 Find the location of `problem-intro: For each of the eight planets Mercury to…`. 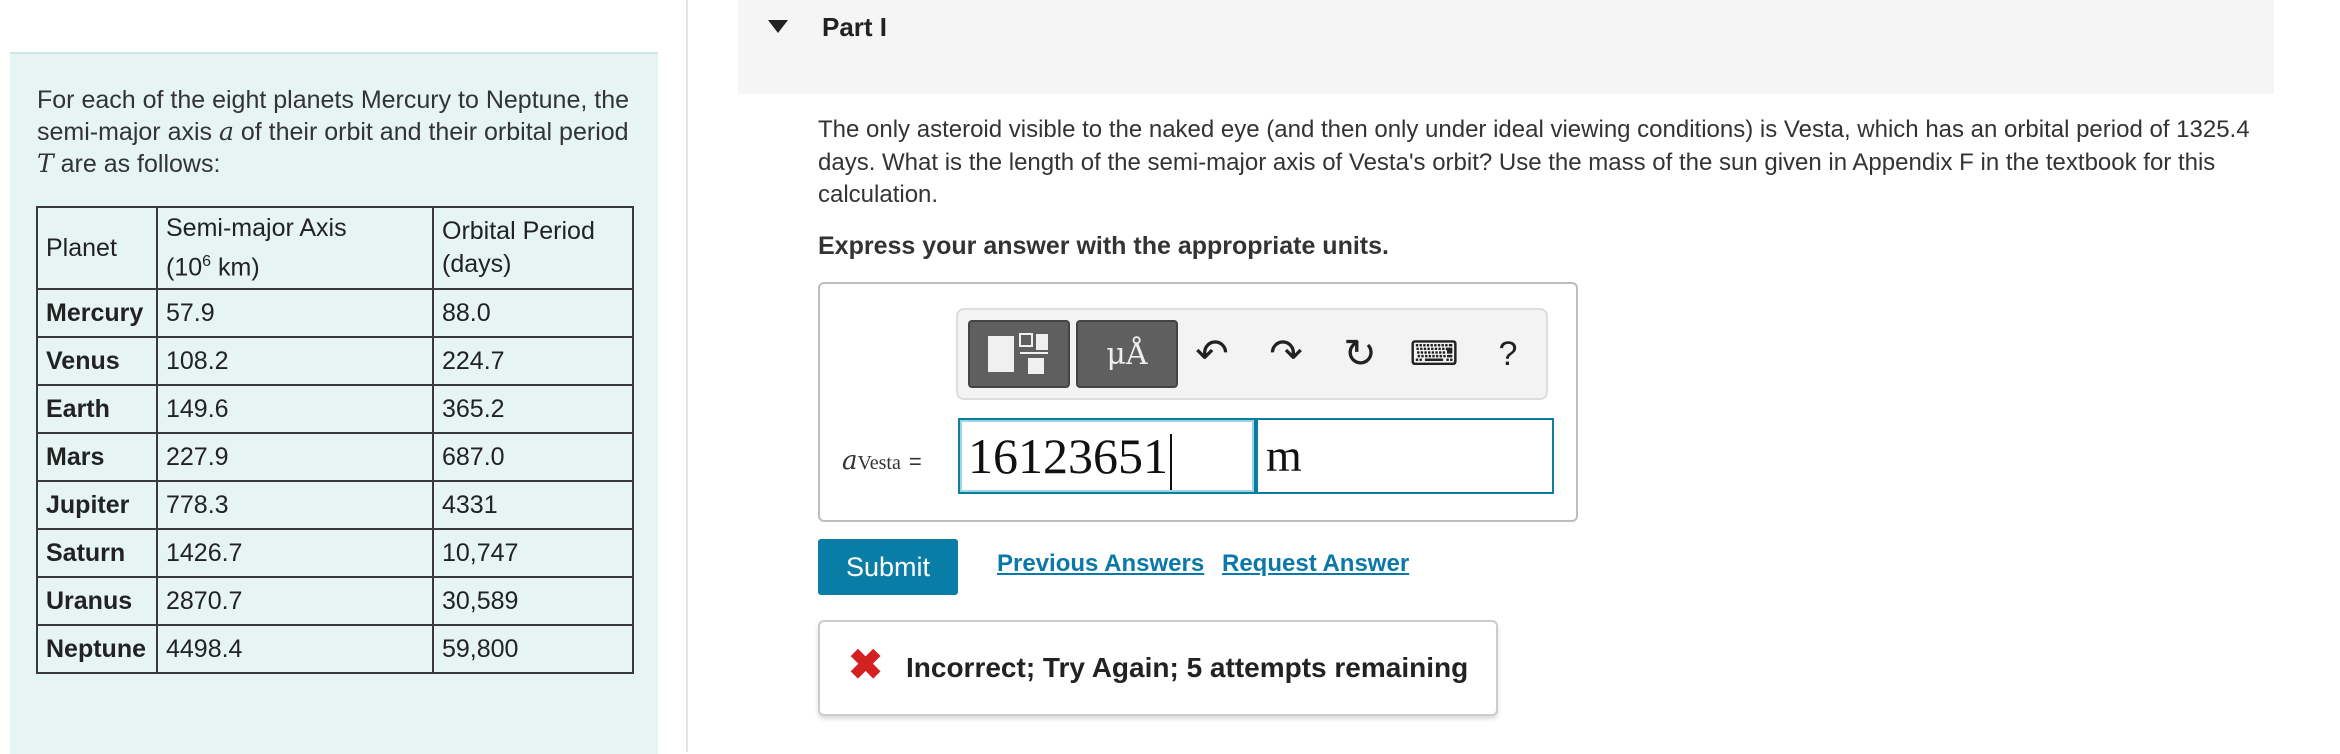

problem-intro: For each of the eight planets Mercury to… is located at coordinates (337, 132).